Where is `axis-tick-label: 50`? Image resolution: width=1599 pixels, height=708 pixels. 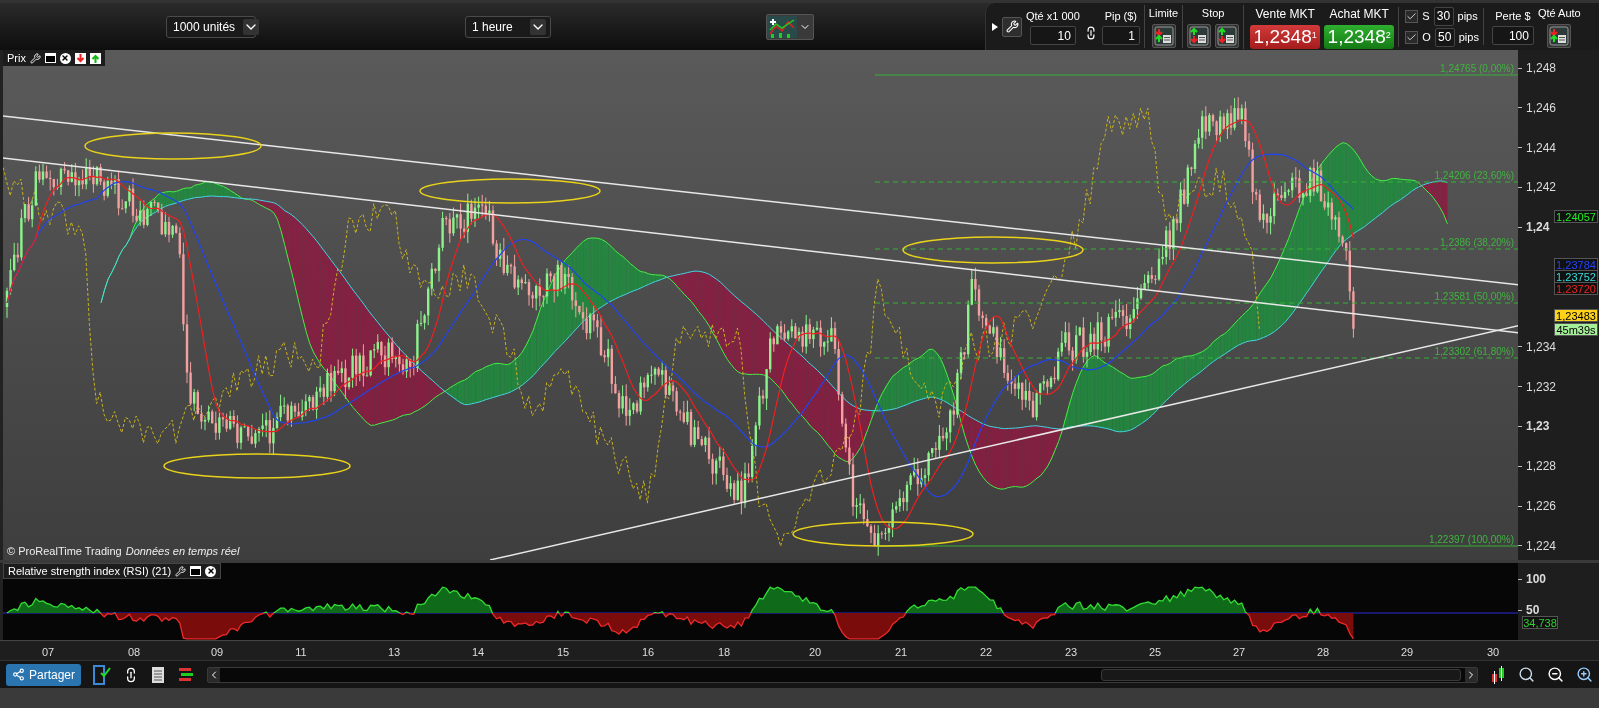 axis-tick-label: 50 is located at coordinates (1533, 610).